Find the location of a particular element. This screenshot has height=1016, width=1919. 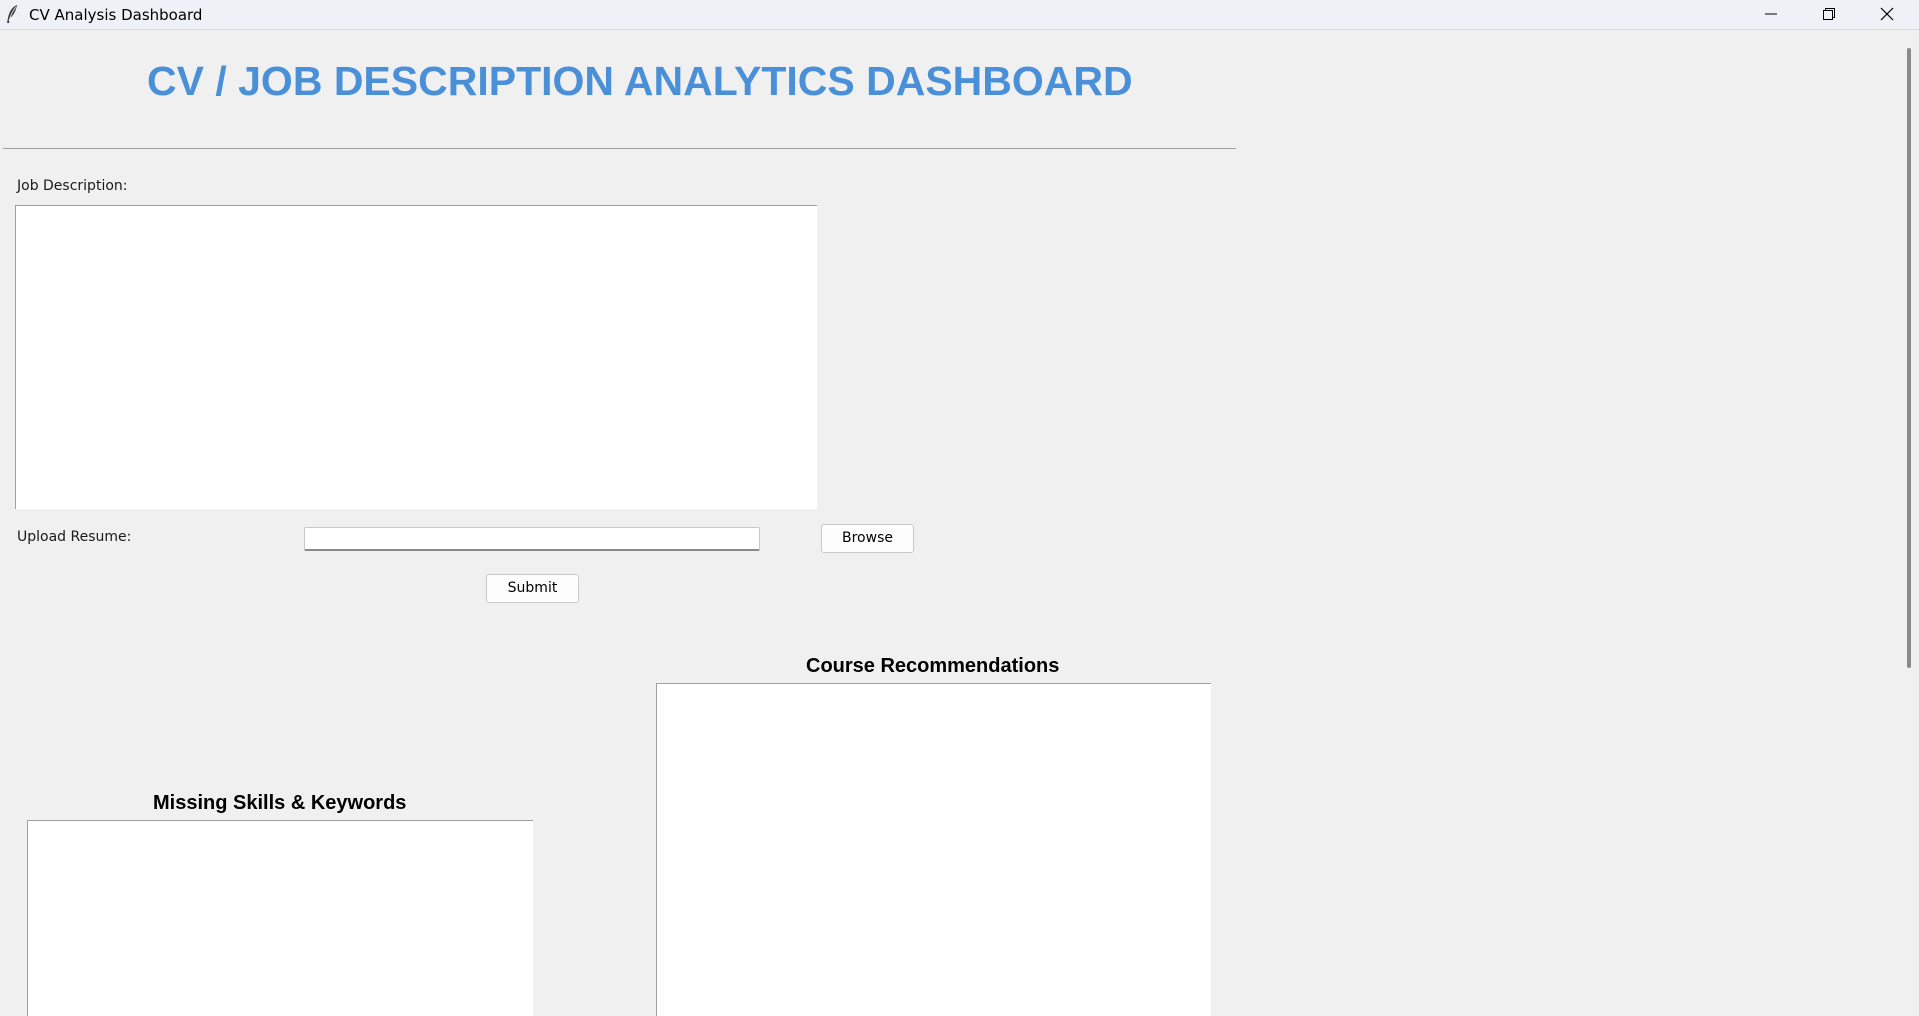

course-recommendations-box is located at coordinates (933, 849).